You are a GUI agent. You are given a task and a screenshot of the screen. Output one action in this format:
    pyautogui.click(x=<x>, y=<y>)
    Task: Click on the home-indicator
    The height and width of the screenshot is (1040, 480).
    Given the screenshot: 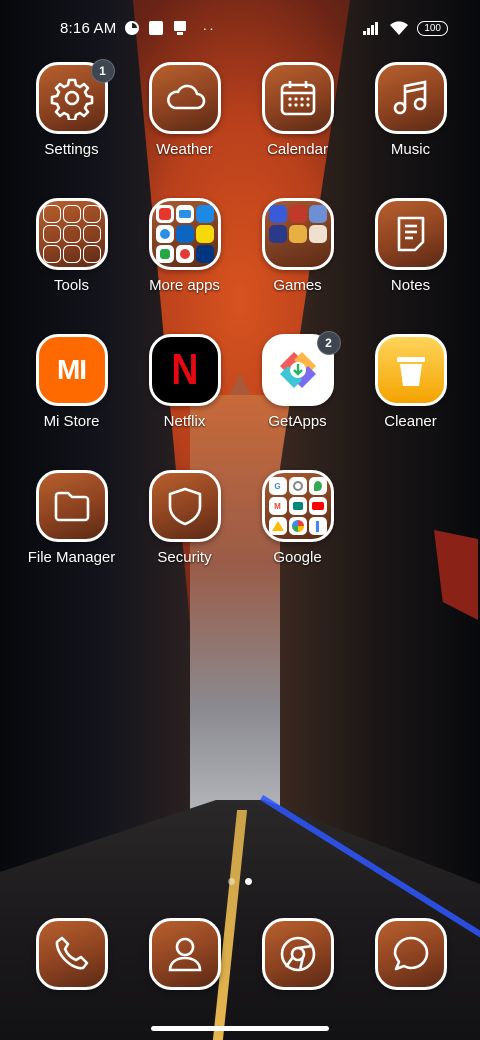 What is the action you would take?
    pyautogui.click(x=240, y=1028)
    